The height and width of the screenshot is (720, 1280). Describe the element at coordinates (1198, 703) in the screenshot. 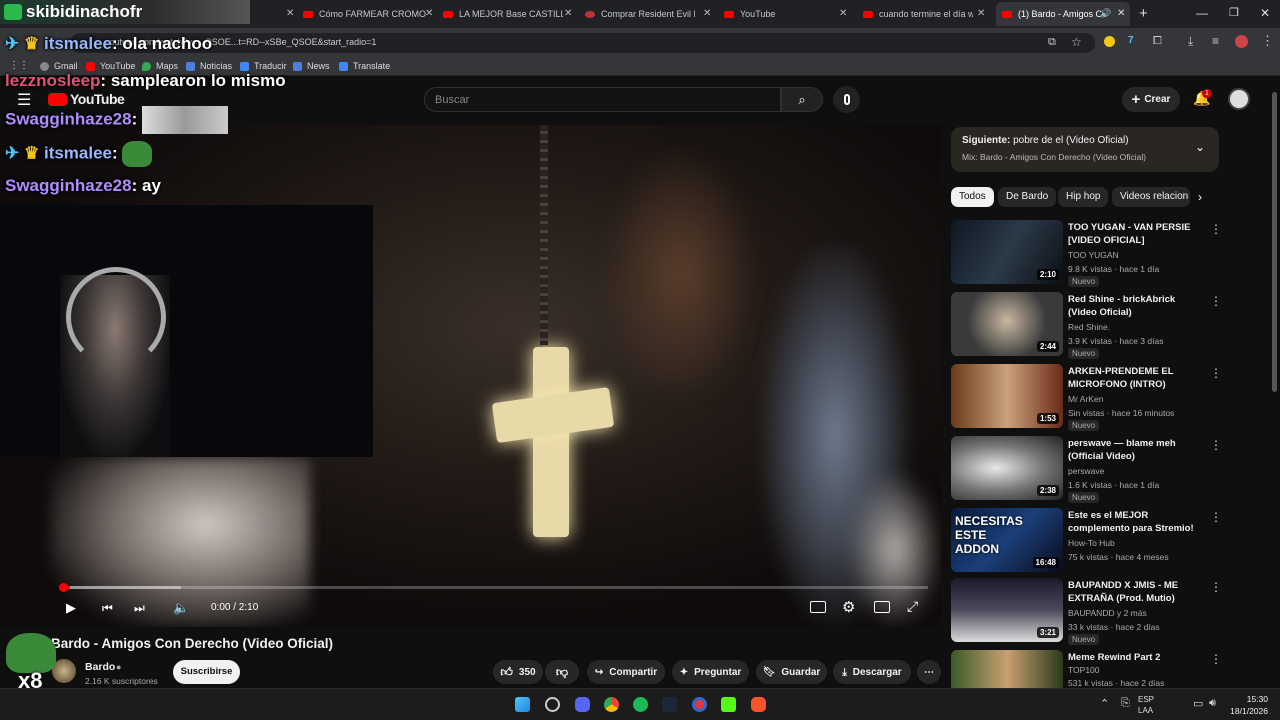

I see `monitor-icon: ▭` at that location.